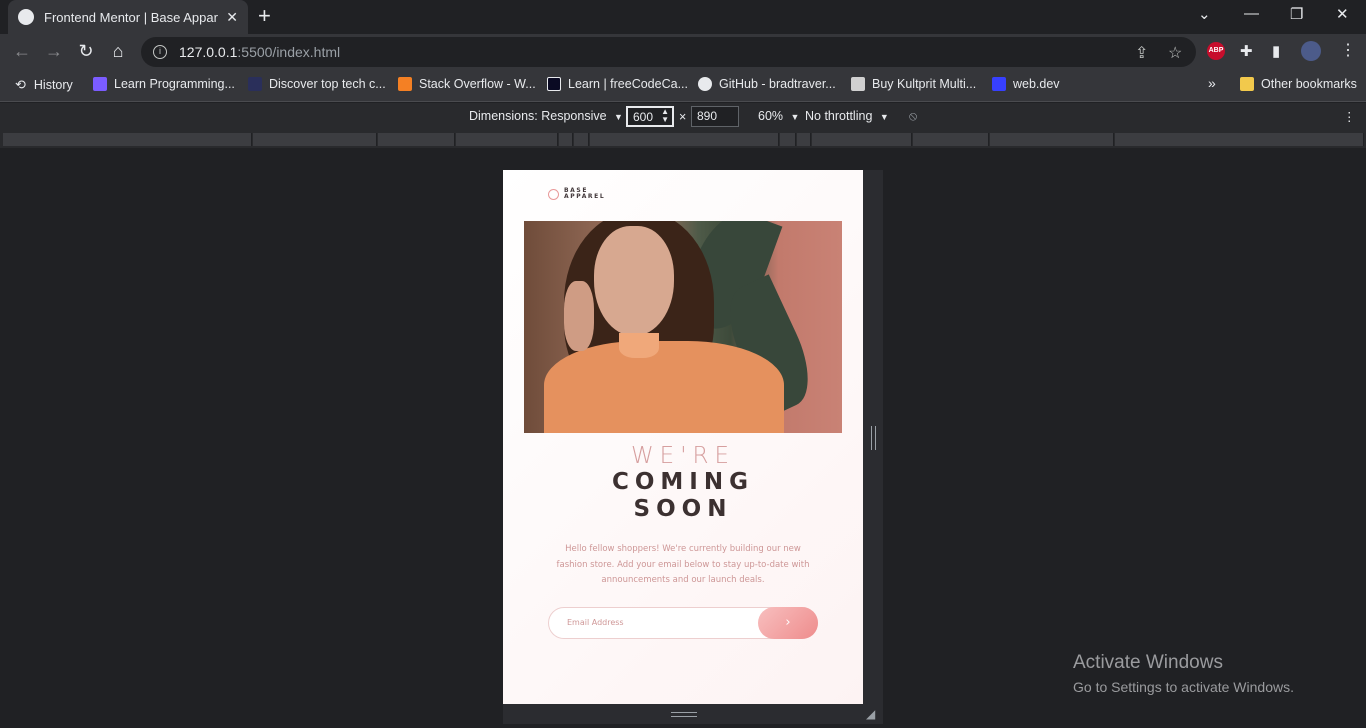 This screenshot has width=1366, height=728. I want to click on zoom-dropdown: 60% ▼, so click(778, 116).